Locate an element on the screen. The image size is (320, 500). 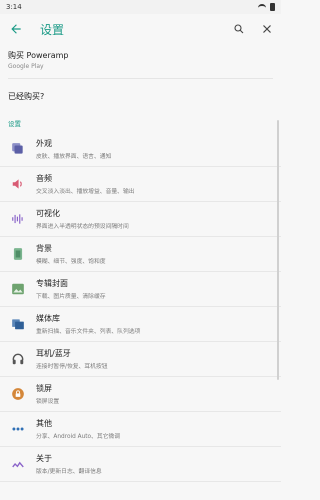
status-time: 3:14 is located at coordinates (14, 7).